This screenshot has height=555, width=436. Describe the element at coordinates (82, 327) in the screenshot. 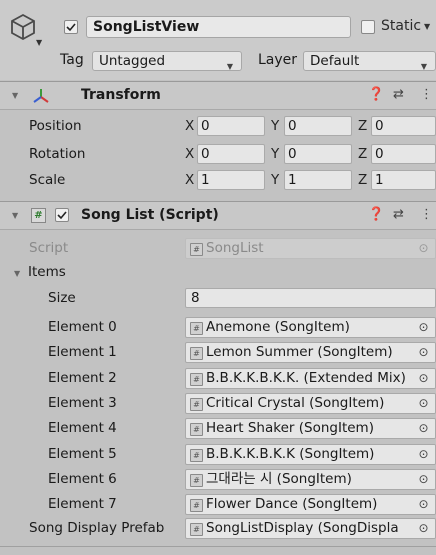

I see `element-label: Element 0` at that location.